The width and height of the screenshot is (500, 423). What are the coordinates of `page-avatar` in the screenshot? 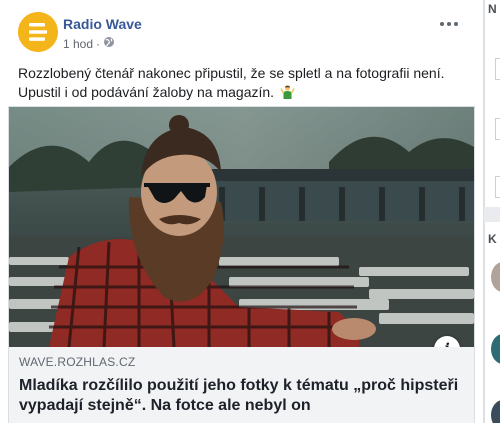 It's located at (38, 32).